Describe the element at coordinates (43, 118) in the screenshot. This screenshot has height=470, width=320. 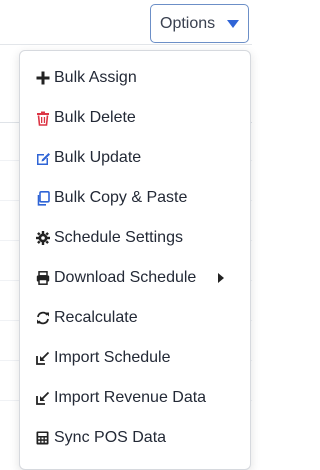
I see `trash-icon` at that location.